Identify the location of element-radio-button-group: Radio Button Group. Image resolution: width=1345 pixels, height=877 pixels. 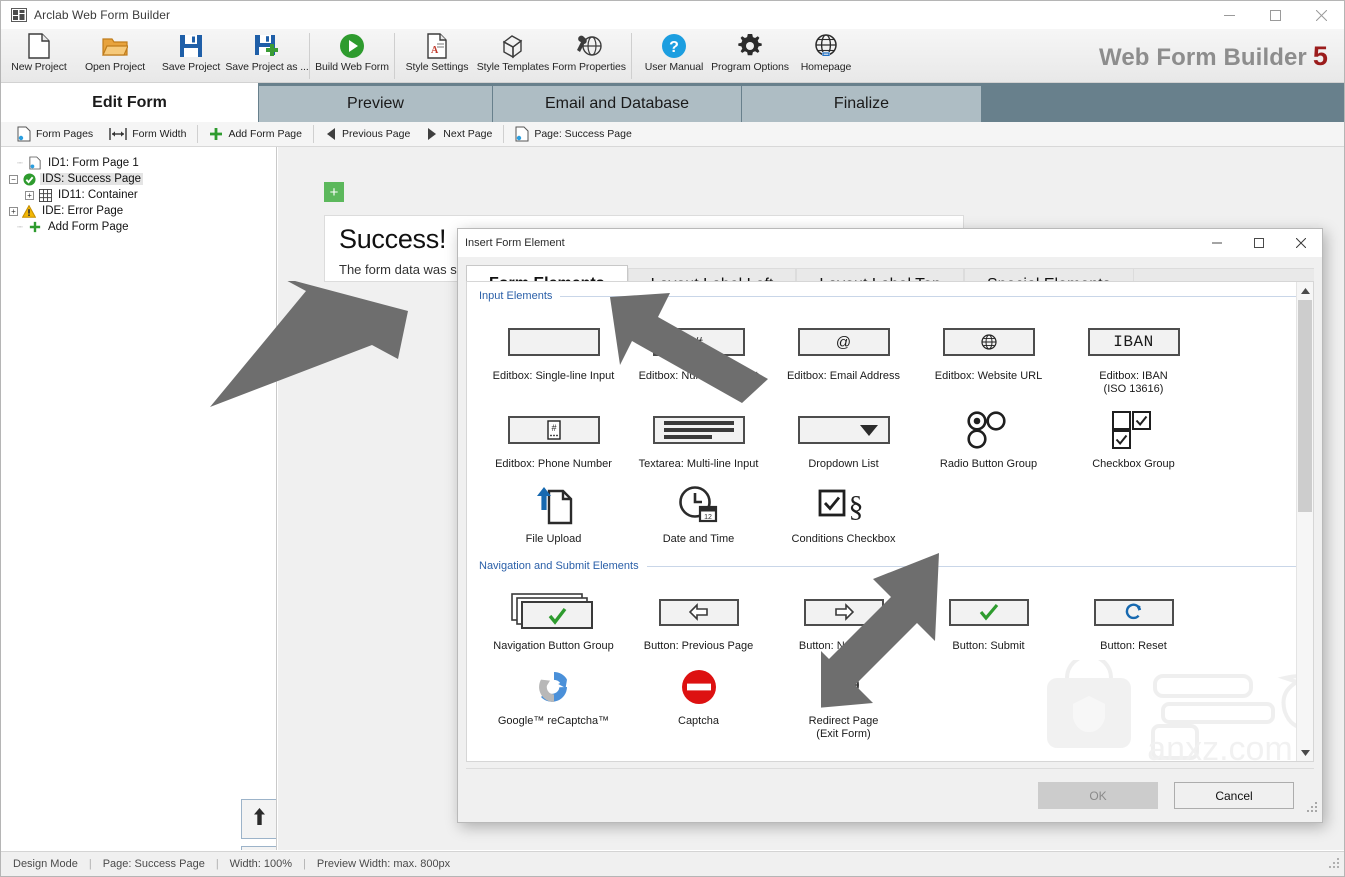
(988, 433).